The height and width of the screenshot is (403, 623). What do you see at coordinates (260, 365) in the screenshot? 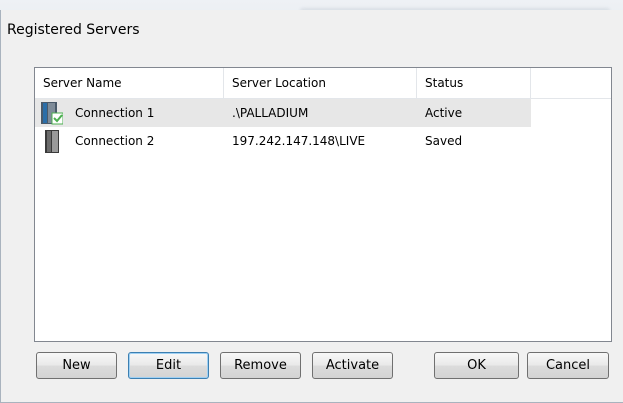
I see `remove-button: Remove` at bounding box center [260, 365].